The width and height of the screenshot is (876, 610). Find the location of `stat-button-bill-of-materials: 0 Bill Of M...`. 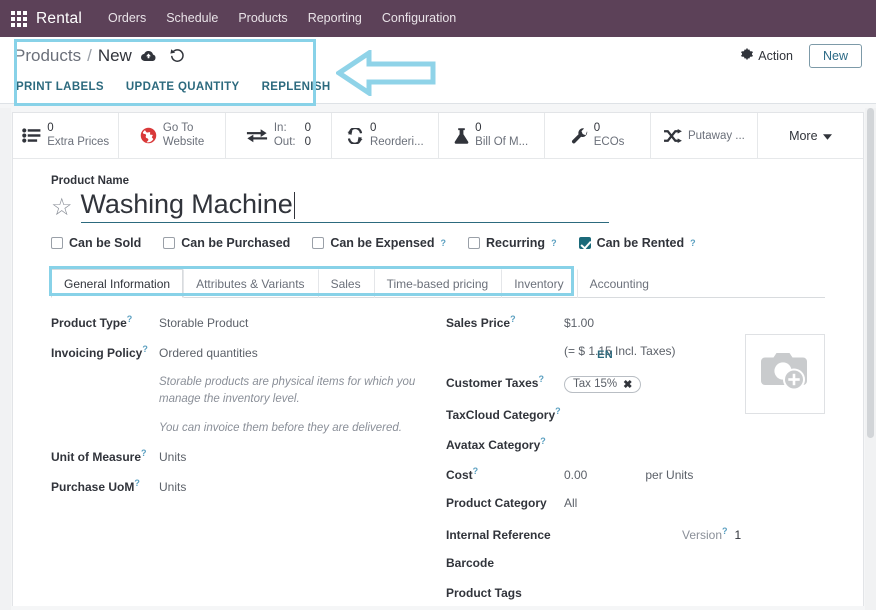

stat-button-bill-of-materials: 0 Bill Of M... is located at coordinates (492, 135).